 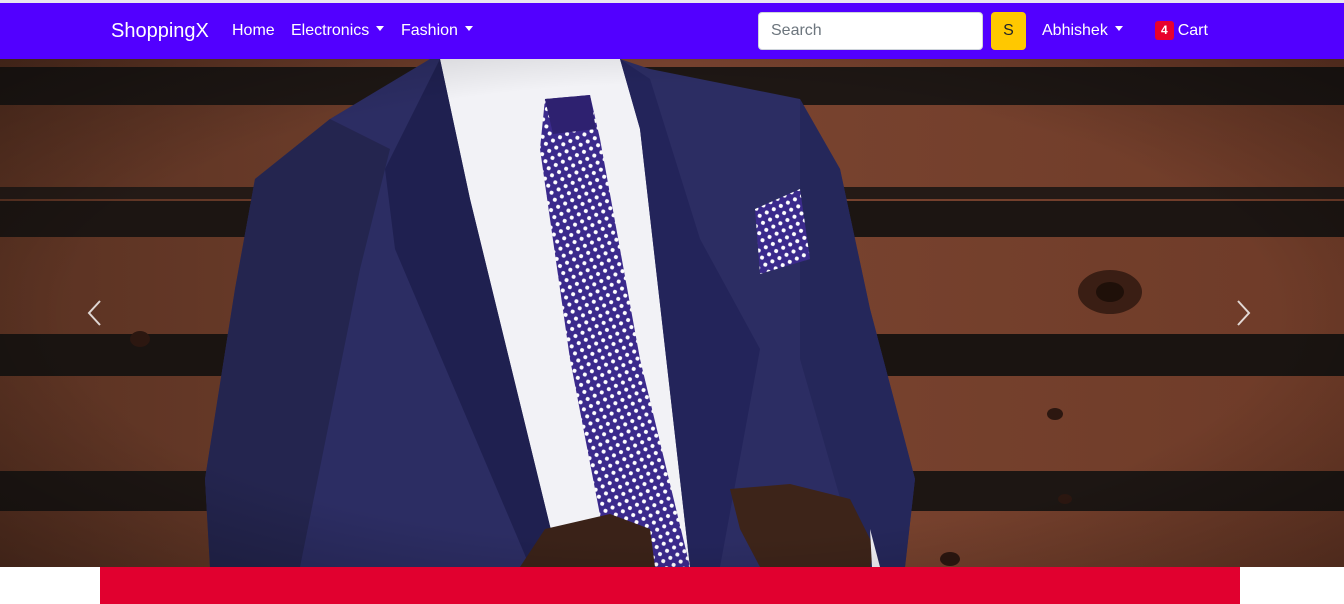 I want to click on cart-count-badge: 4, so click(x=1164, y=30).